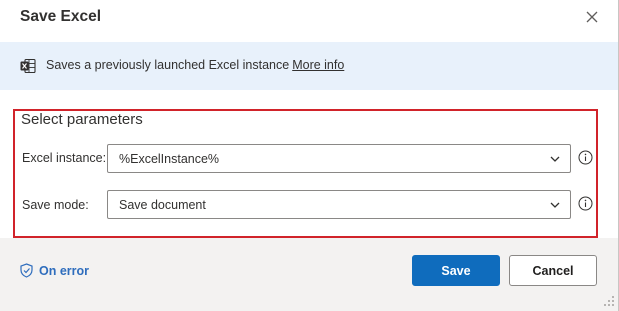  I want to click on excel-instance-select: %ExcelInstance%, so click(339, 158).